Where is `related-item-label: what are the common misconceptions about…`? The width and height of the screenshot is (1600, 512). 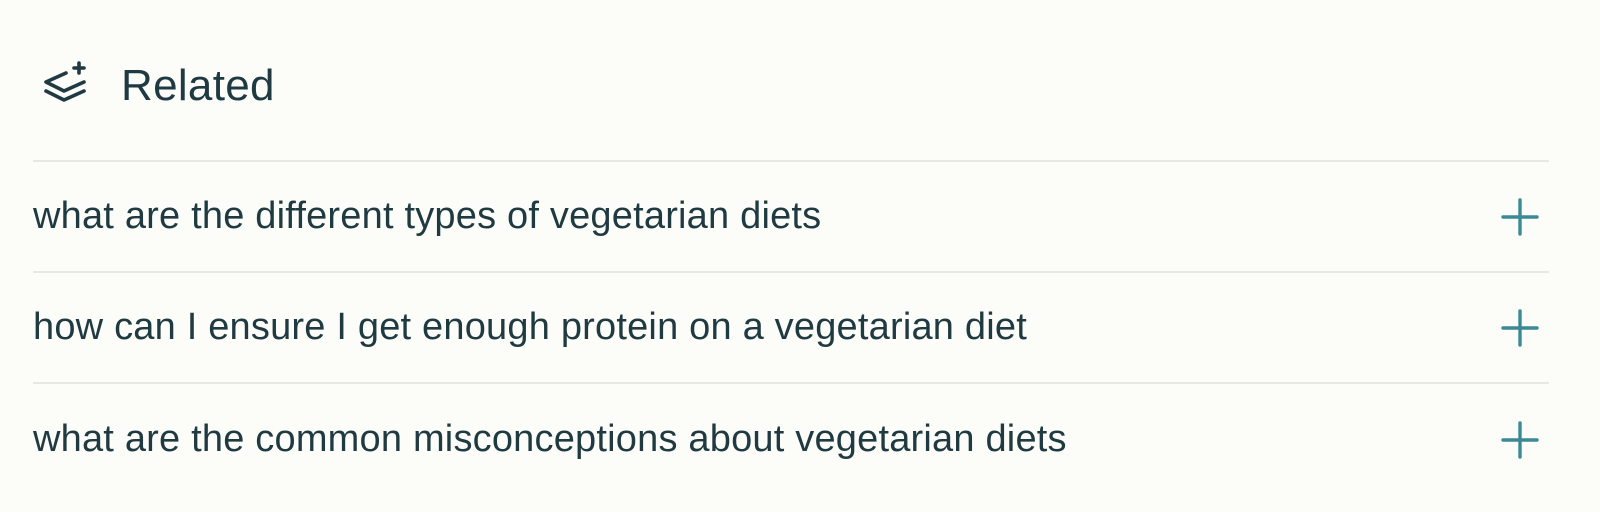 related-item-label: what are the common misconceptions about… is located at coordinates (550, 439).